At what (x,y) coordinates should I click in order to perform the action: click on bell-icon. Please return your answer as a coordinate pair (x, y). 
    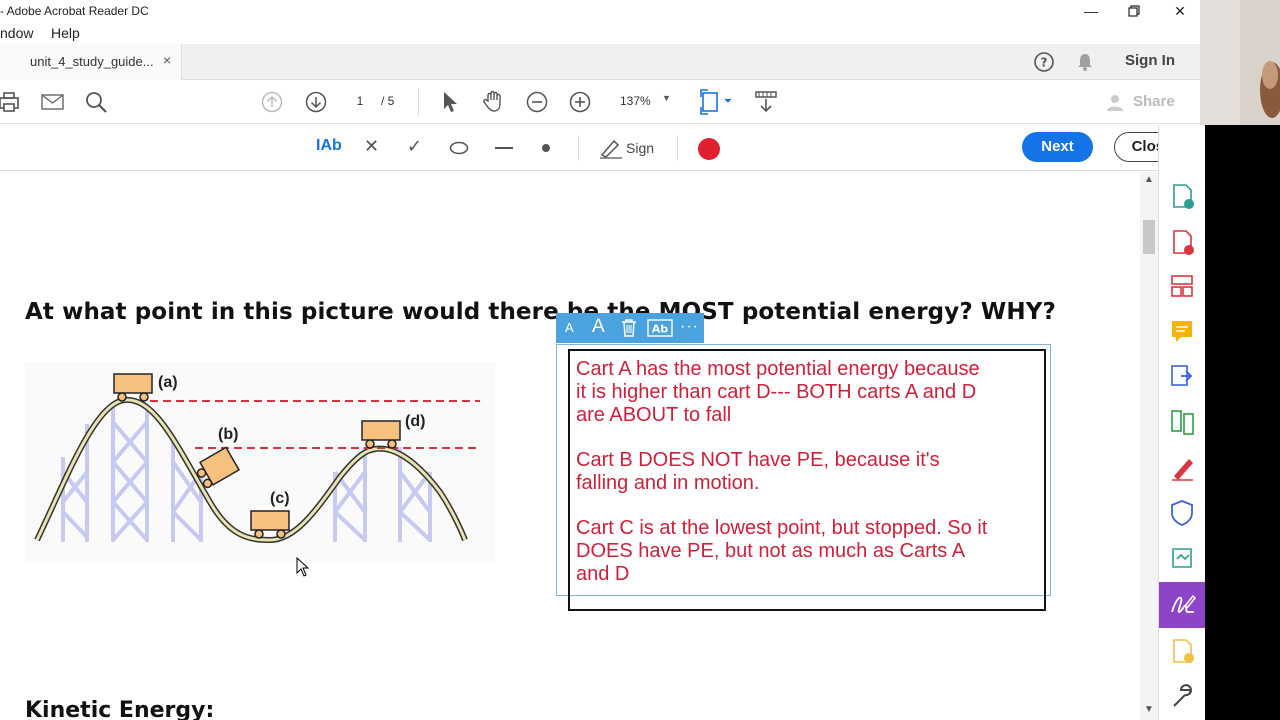
    Looking at the image, I should click on (1085, 62).